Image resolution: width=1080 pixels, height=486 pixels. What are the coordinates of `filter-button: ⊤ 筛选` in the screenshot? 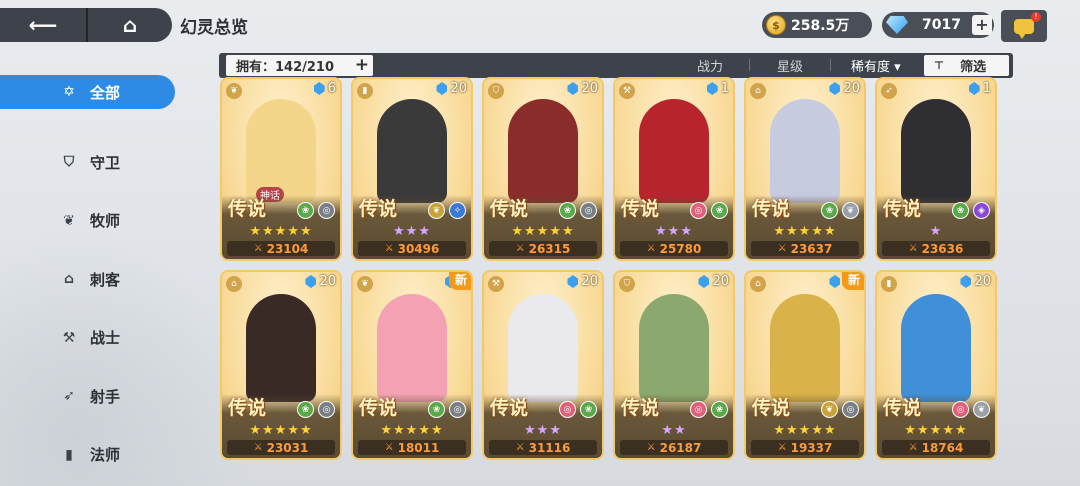 It's located at (966, 65).